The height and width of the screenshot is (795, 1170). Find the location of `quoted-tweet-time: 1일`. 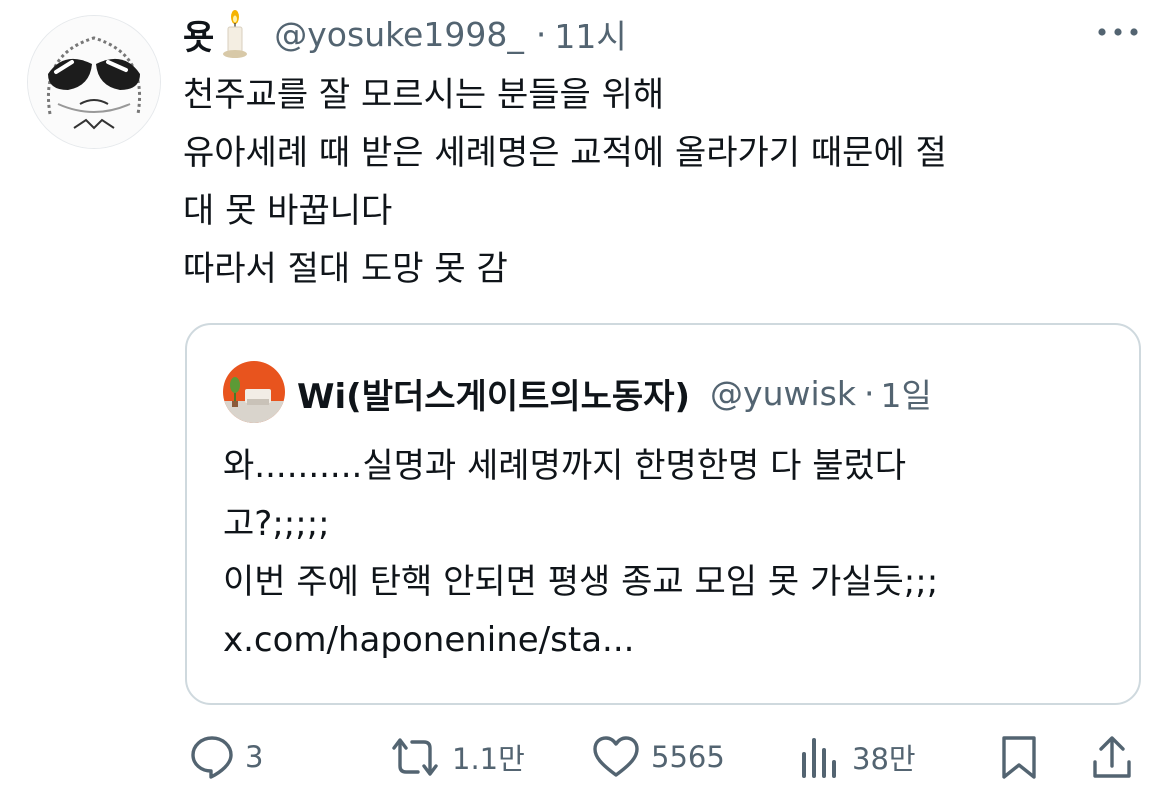

quoted-tweet-time: 1일 is located at coordinates (905, 393).